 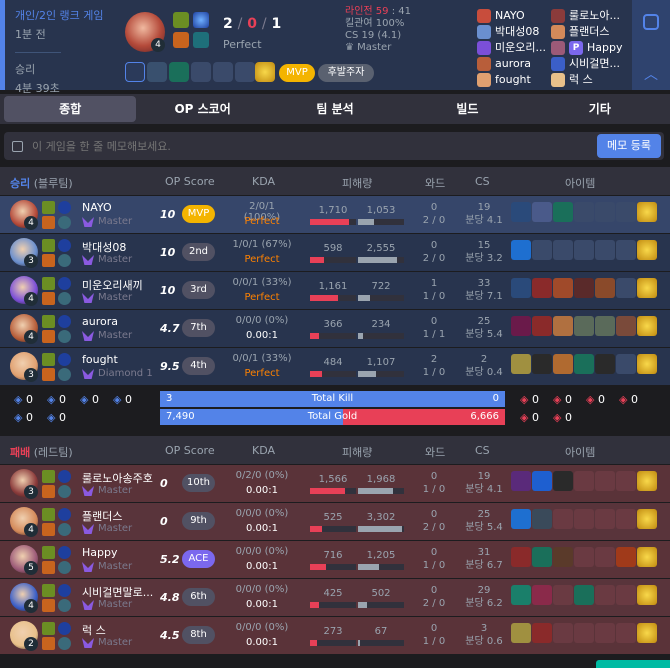 What do you see at coordinates (335, 109) in the screenshot?
I see `tab-team-analysis: 팀 분석` at bounding box center [335, 109].